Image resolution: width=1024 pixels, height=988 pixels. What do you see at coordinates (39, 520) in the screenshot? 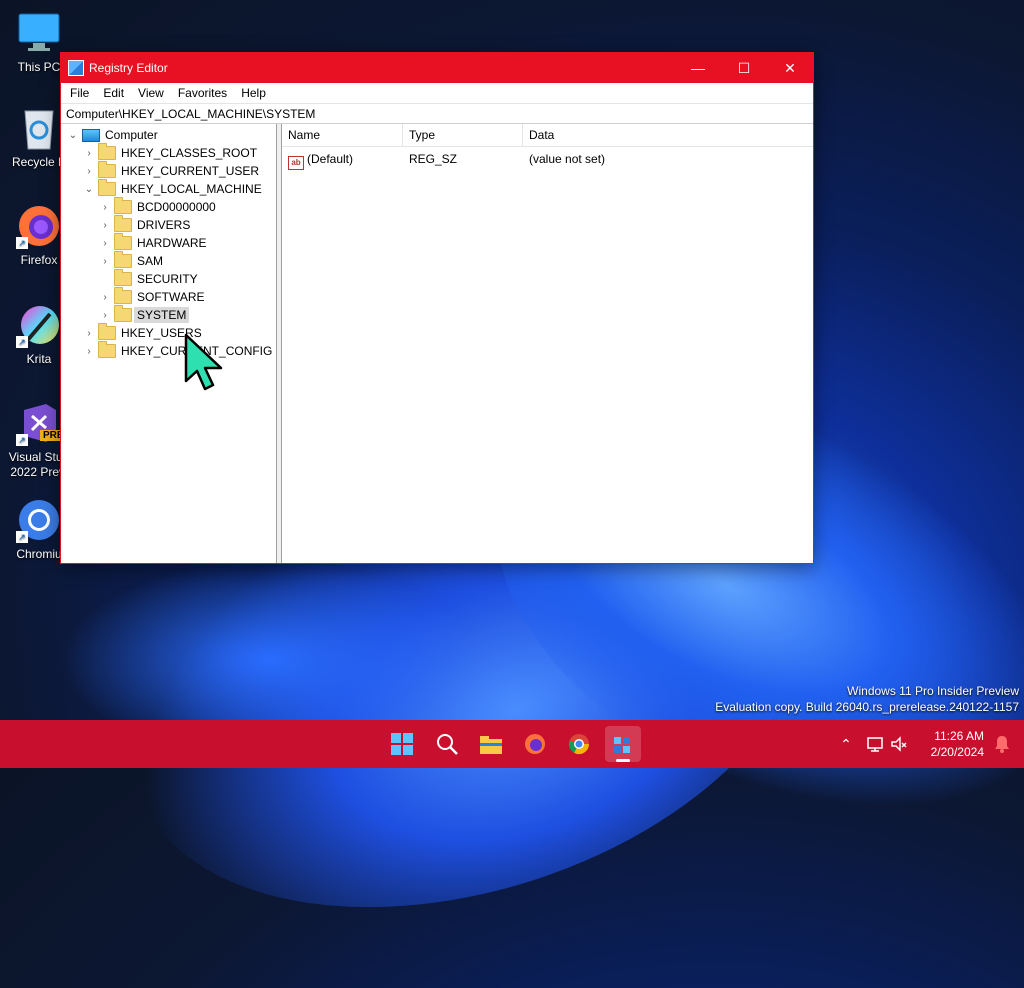
I see `chromium-icon: ↗` at bounding box center [39, 520].